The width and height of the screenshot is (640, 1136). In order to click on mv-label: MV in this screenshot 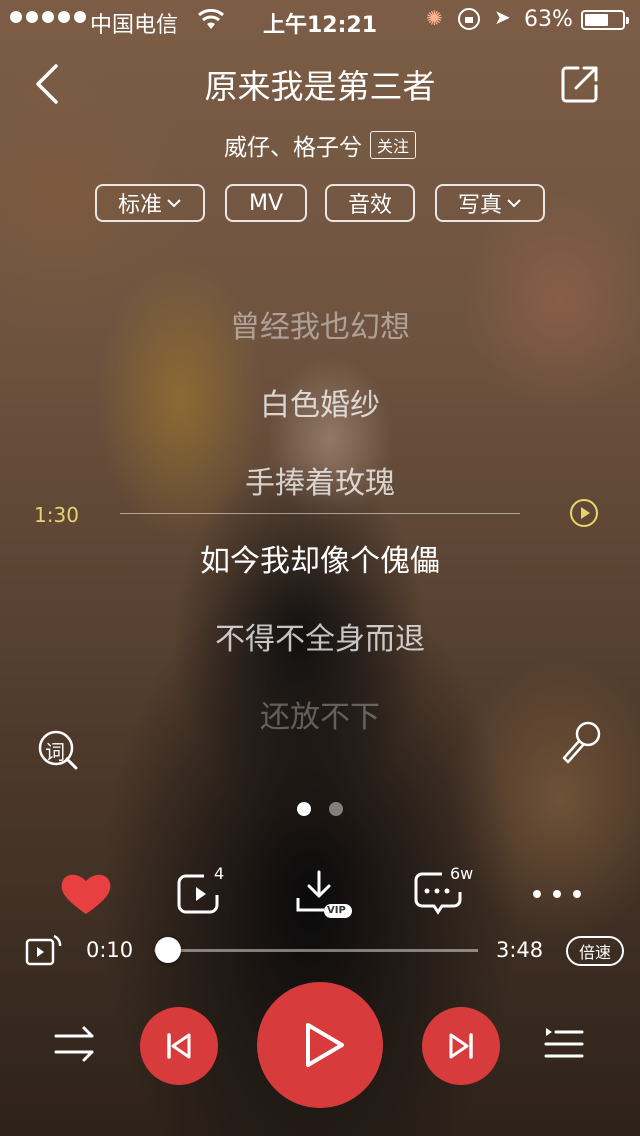, I will do `click(266, 203)`.